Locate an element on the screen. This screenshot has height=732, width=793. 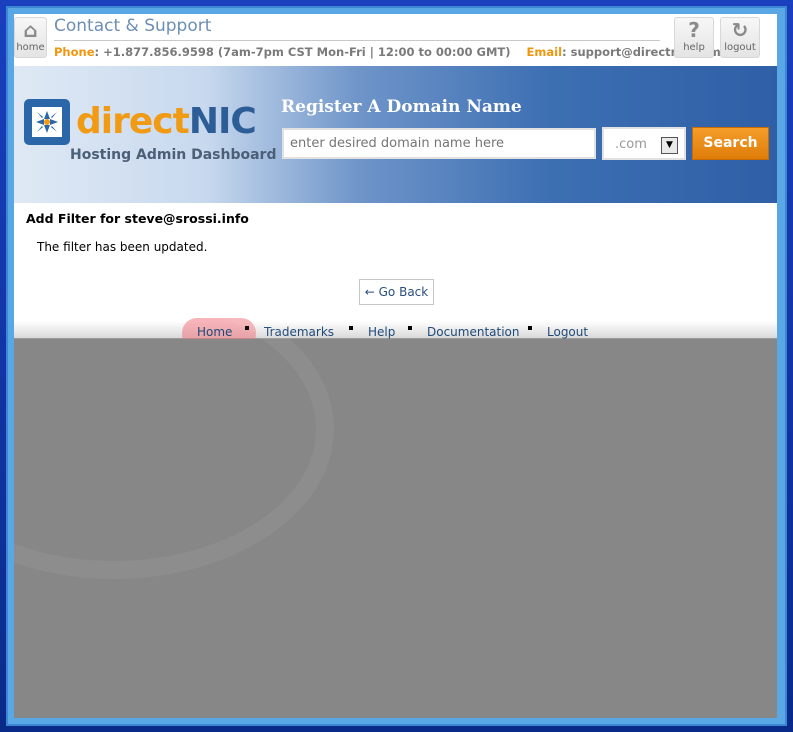
help-button: ? help is located at coordinates (694, 37).